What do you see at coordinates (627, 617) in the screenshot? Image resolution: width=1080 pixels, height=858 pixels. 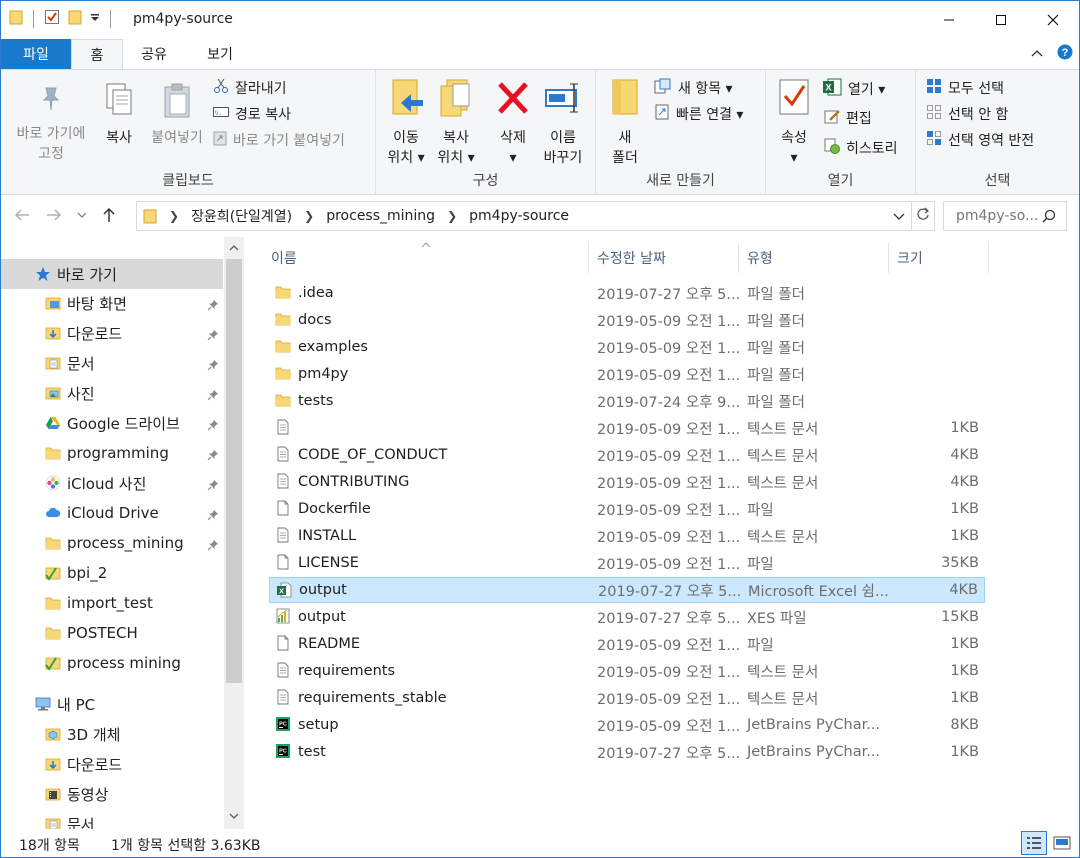 I see `file-row: output 2019-07-27 오후 5... XES 파일 15KB` at bounding box center [627, 617].